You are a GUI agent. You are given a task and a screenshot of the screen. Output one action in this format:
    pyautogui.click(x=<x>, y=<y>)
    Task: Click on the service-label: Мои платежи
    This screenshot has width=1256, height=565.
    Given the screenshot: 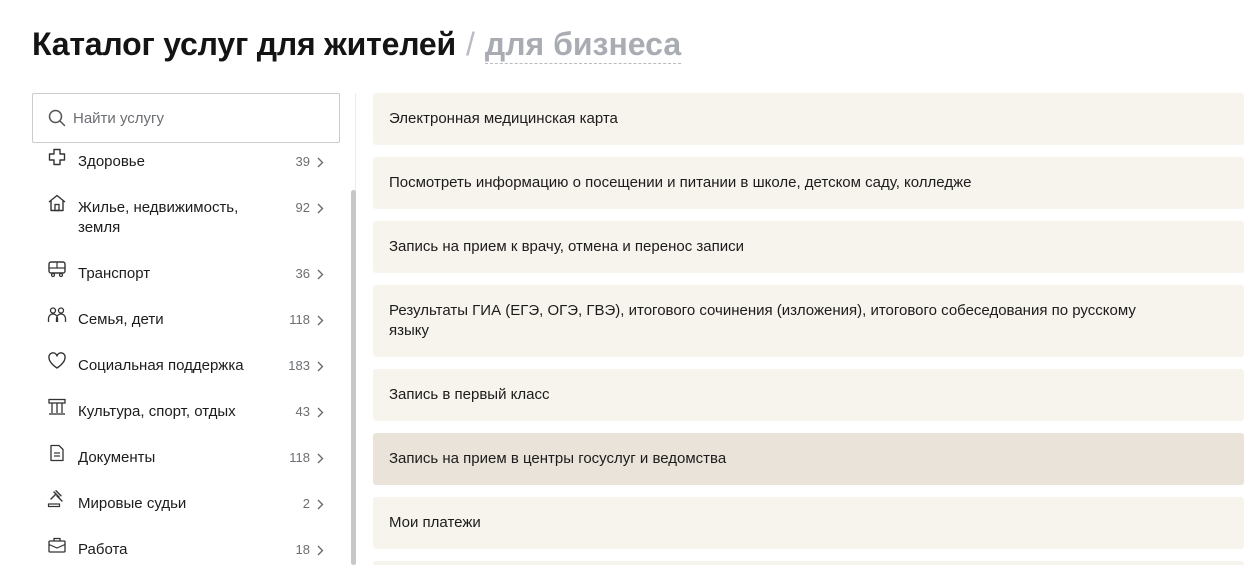 What is the action you would take?
    pyautogui.click(x=435, y=522)
    